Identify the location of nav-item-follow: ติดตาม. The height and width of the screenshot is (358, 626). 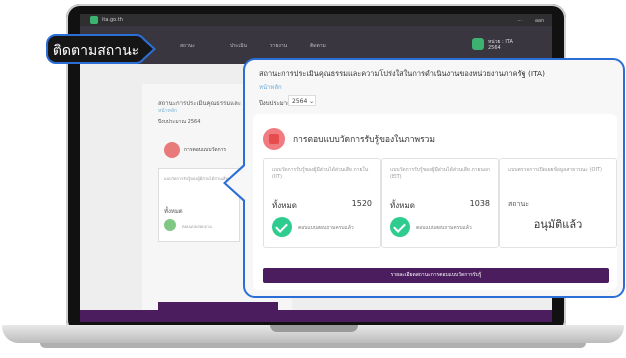
(318, 46).